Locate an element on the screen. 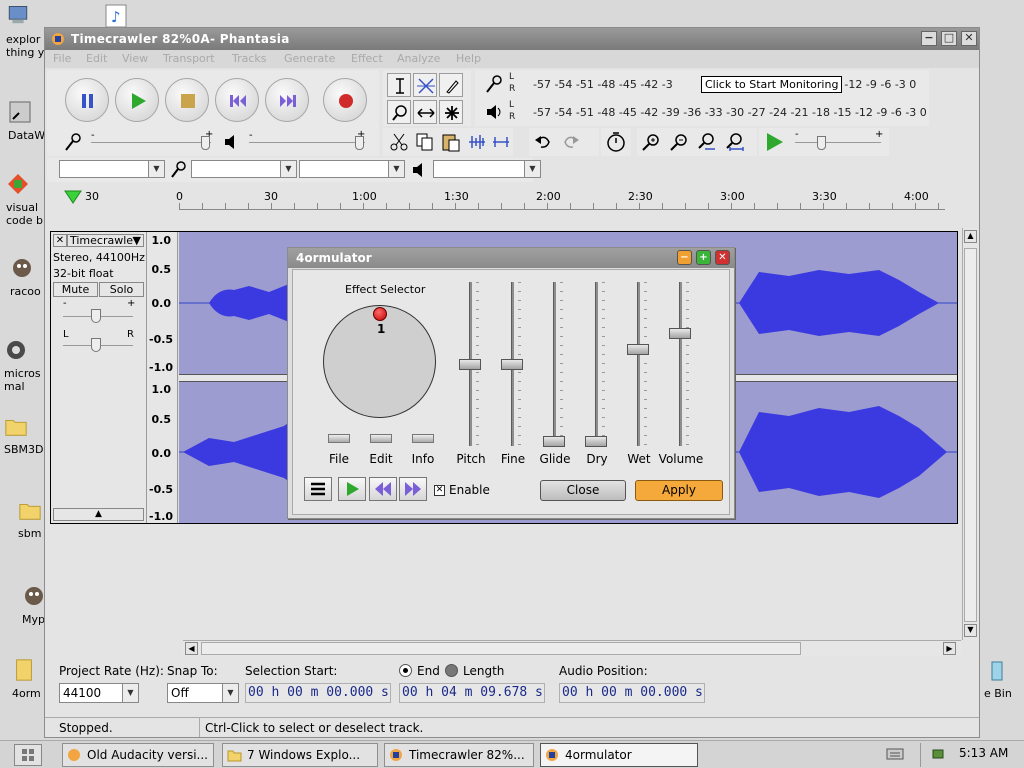 Image resolution: width=1024 pixels, height=768 pixels. length-radio is located at coordinates (451, 670).